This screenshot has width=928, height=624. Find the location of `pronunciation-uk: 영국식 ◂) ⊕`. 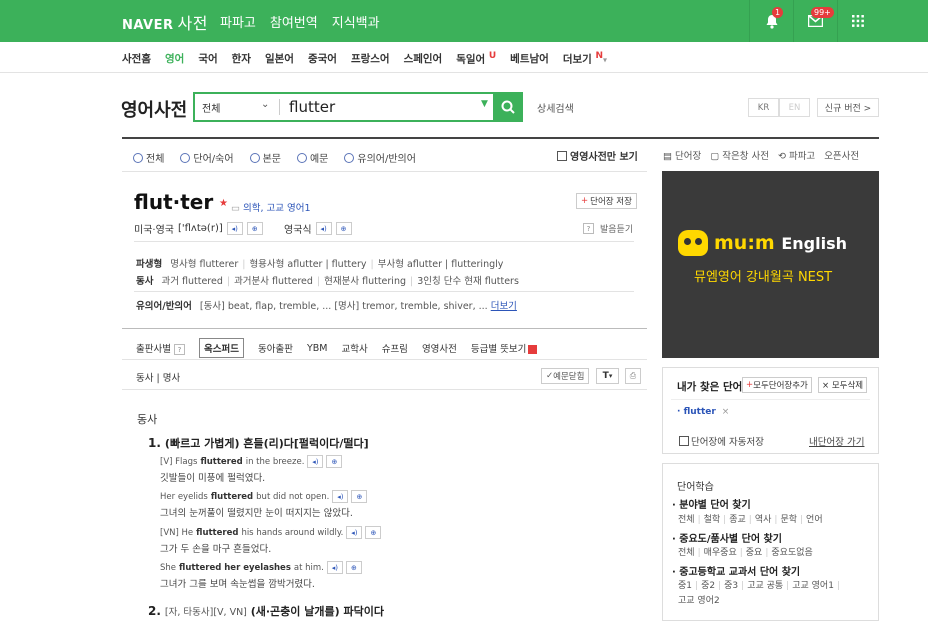

pronunciation-uk: 영국식 ◂) ⊕ is located at coordinates (318, 228).